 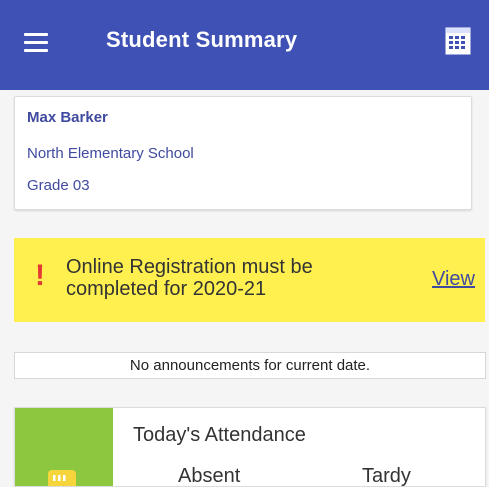 I want to click on student-grade: Grade 03, so click(x=58, y=185).